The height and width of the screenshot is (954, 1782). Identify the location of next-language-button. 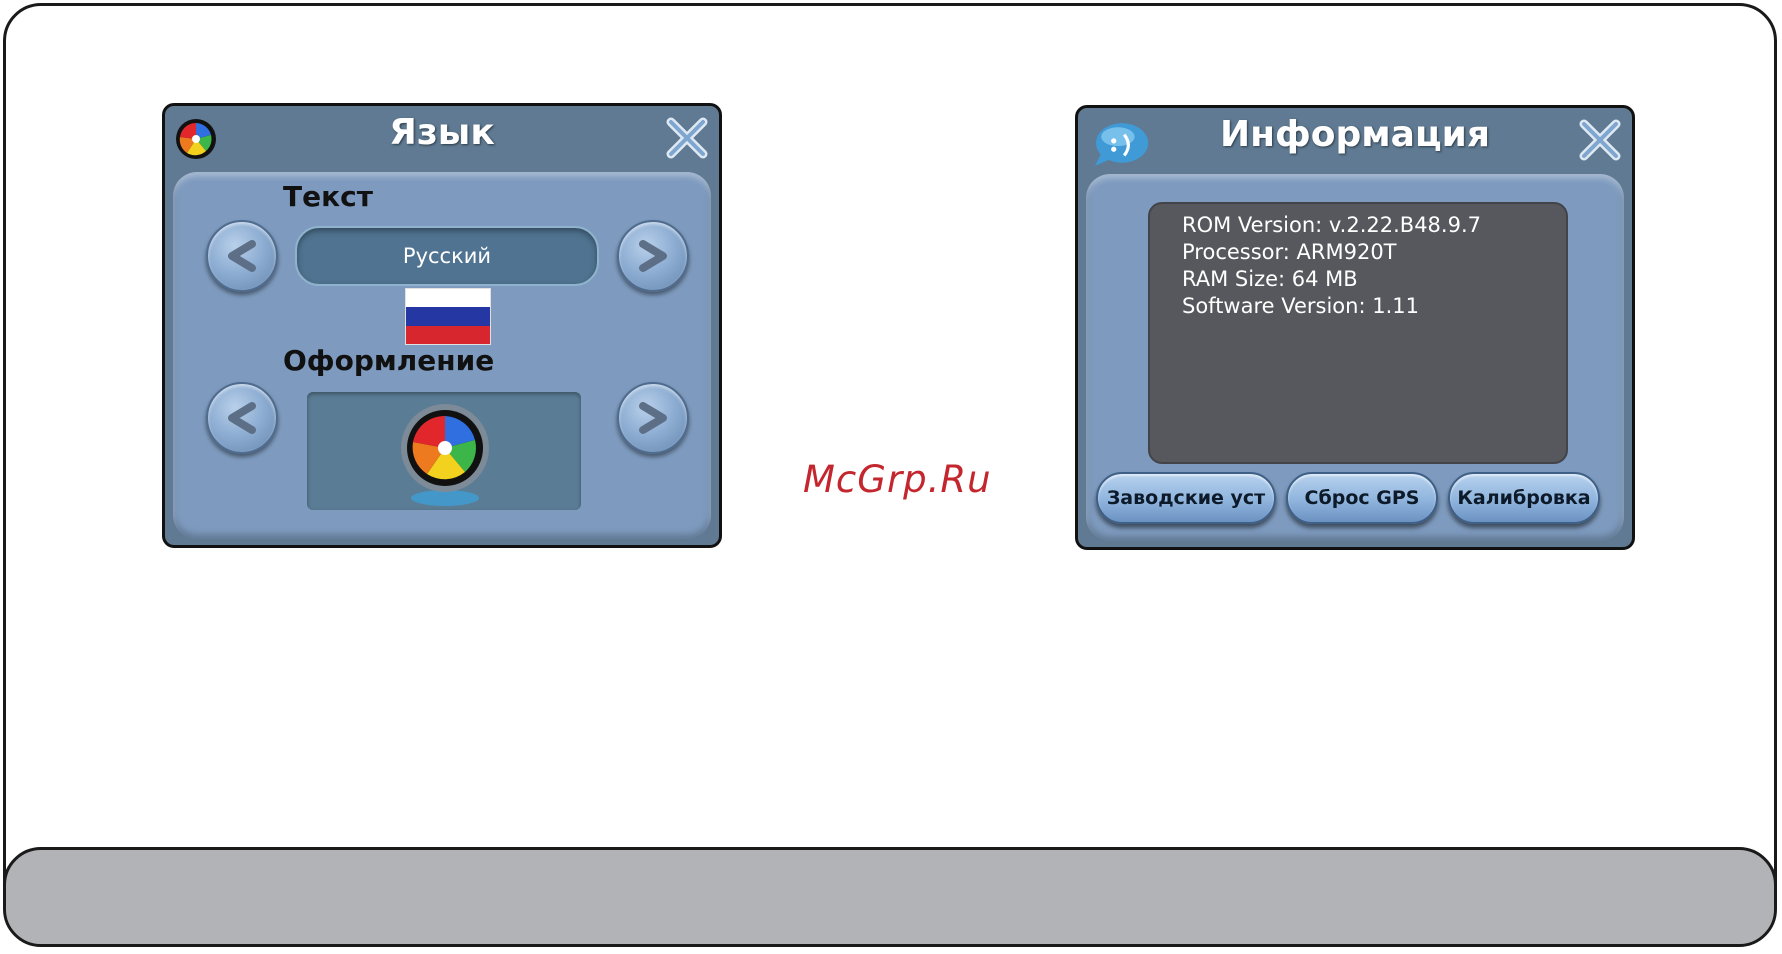
(653, 256).